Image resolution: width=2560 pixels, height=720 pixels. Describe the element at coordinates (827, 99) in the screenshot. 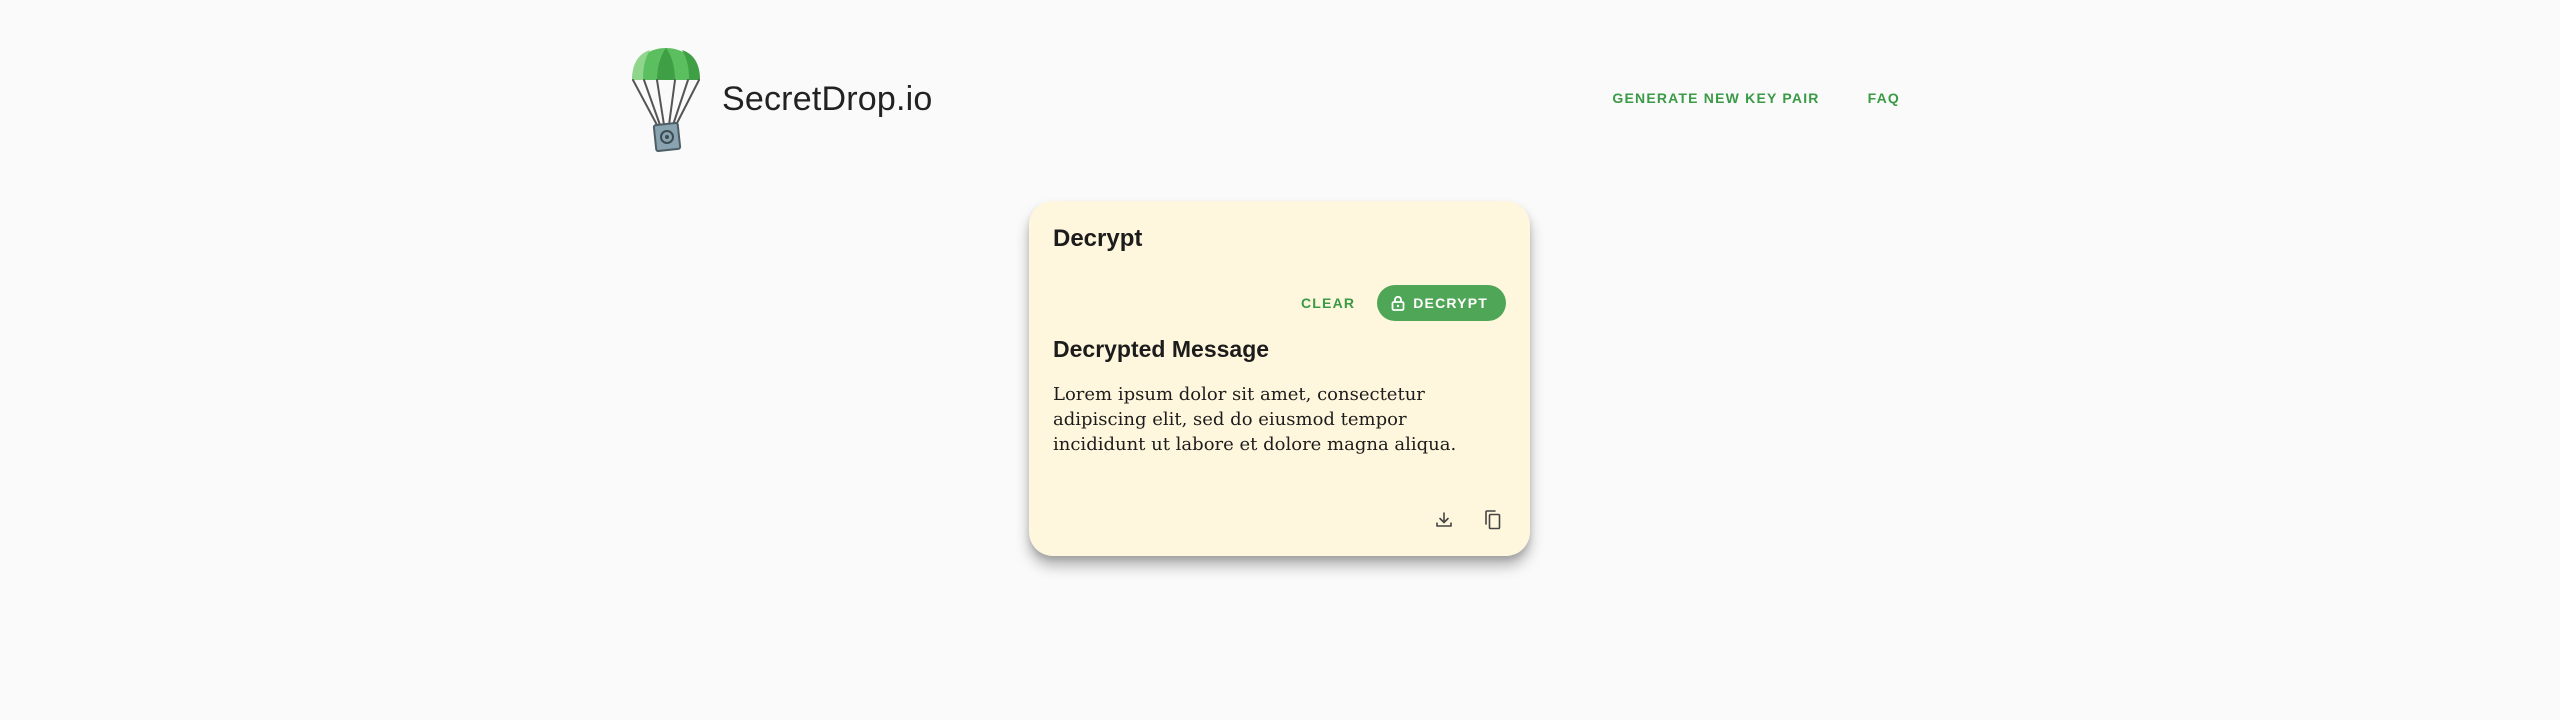

I see `brand-name: SecretDrop.io` at that location.